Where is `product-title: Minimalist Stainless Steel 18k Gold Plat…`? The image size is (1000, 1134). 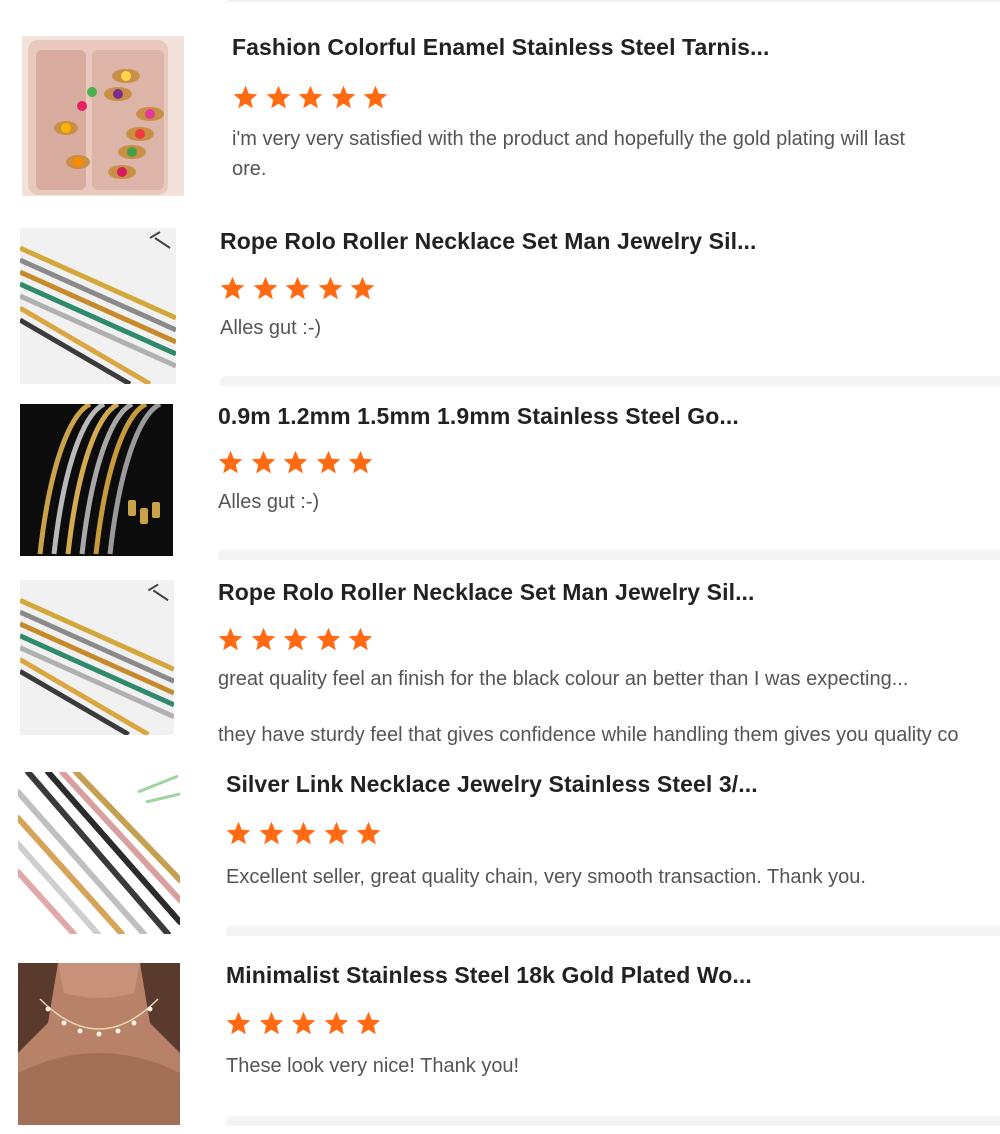
product-title: Minimalist Stainless Steel 18k Gold Plat… is located at coordinates (489, 975).